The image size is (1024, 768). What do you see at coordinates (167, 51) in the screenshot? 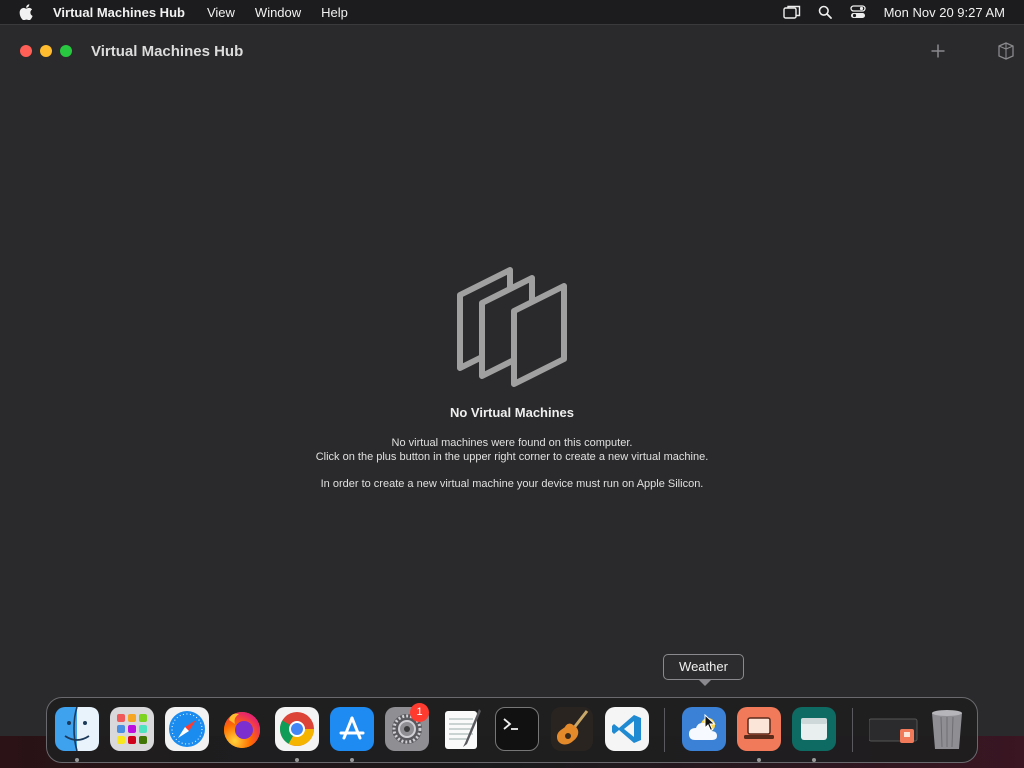
I see `window-title: Virtual Machines Hub` at bounding box center [167, 51].